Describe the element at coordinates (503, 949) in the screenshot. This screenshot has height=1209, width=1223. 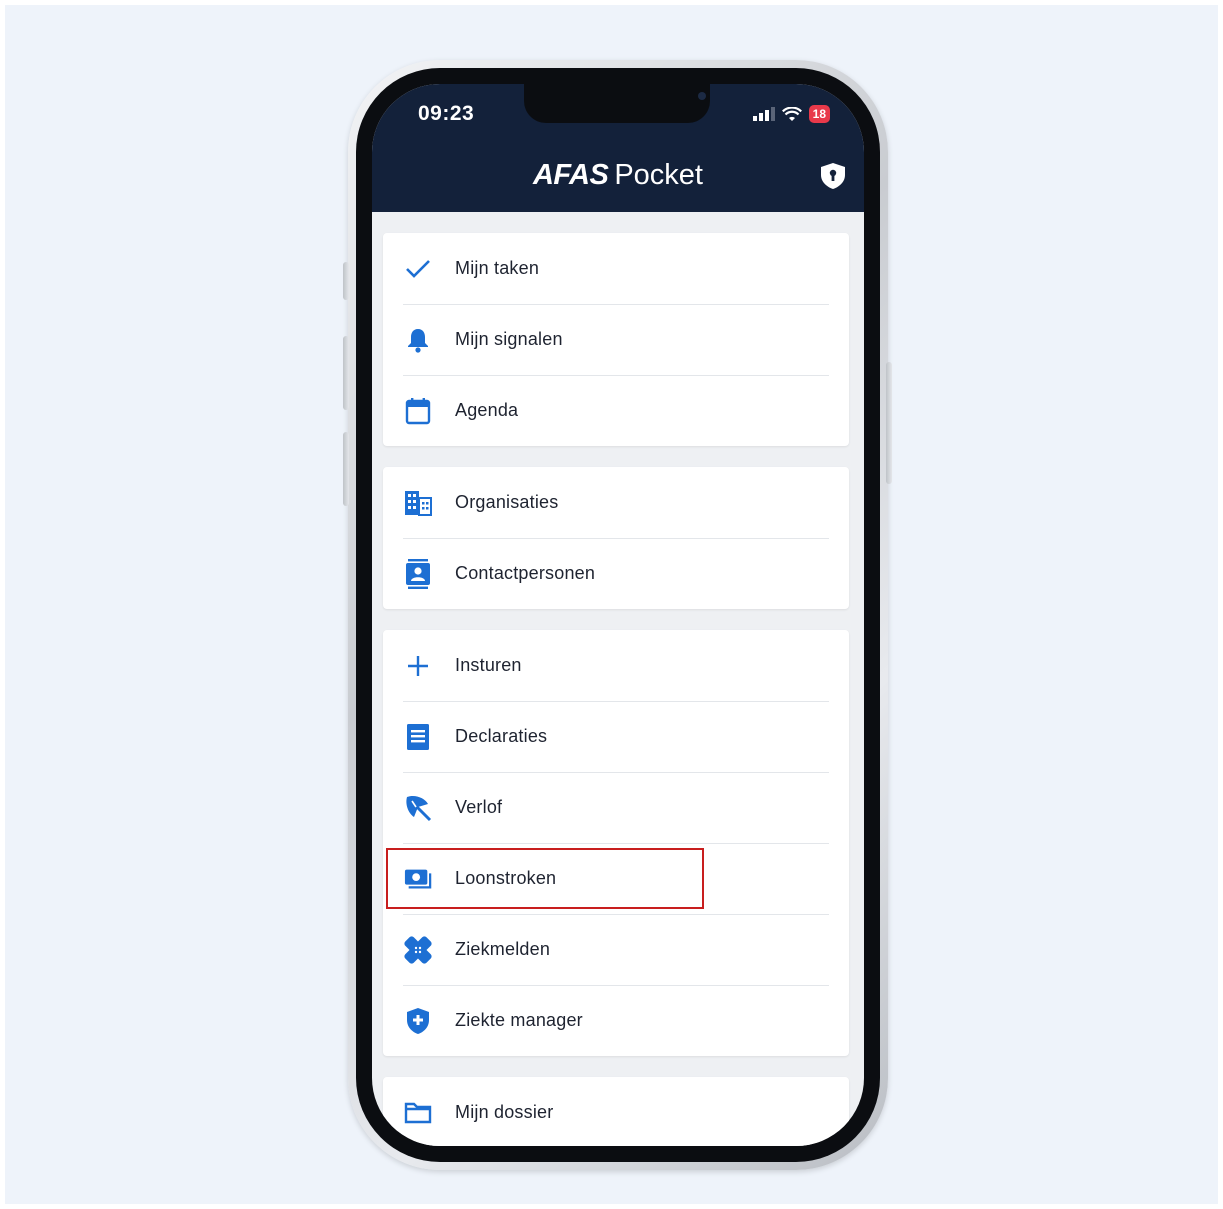
I see `menu-item-label: Ziekmelden` at that location.